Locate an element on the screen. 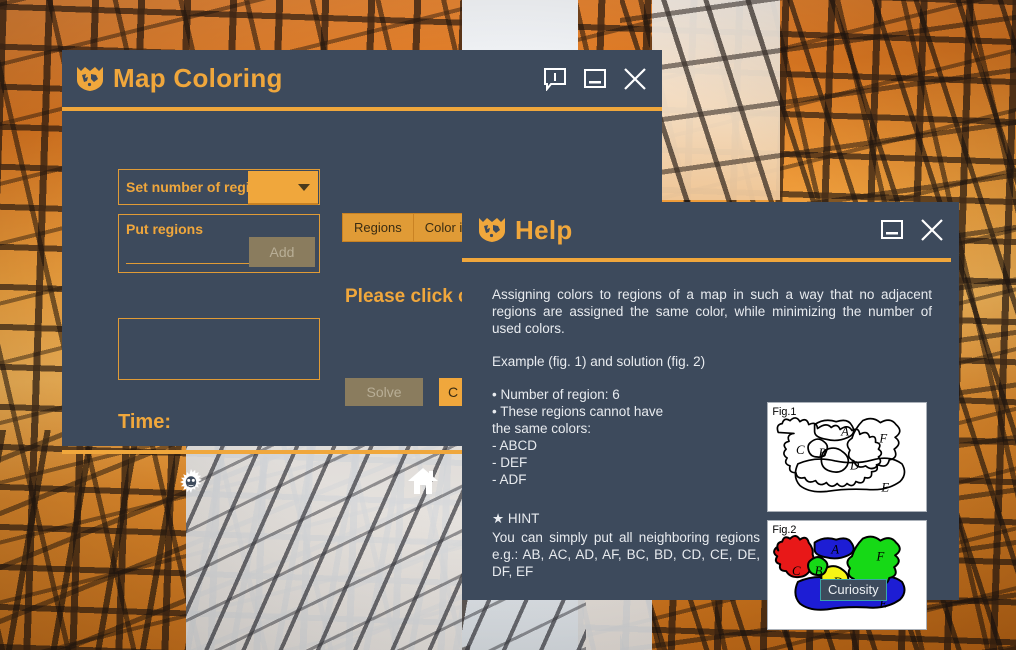 Image resolution: width=1016 pixels, height=650 pixels. figure-2-label-F: F is located at coordinates (879, 556).